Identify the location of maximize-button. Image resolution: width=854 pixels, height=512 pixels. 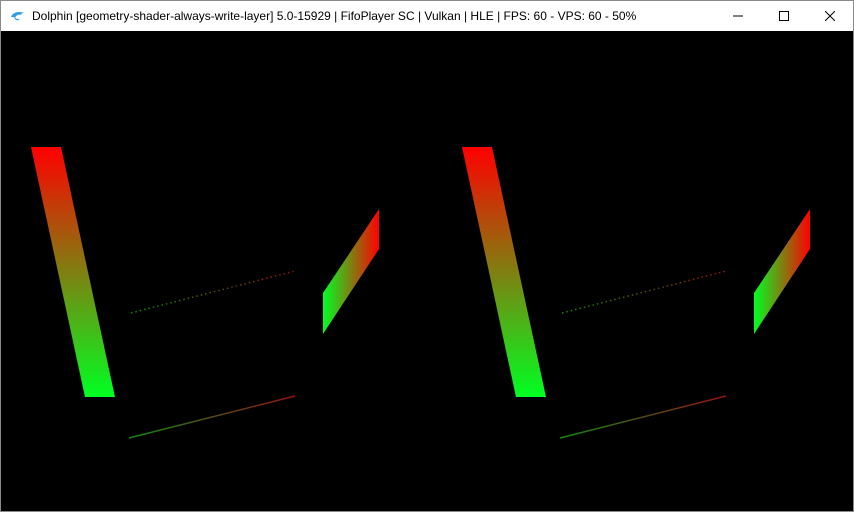
(784, 16).